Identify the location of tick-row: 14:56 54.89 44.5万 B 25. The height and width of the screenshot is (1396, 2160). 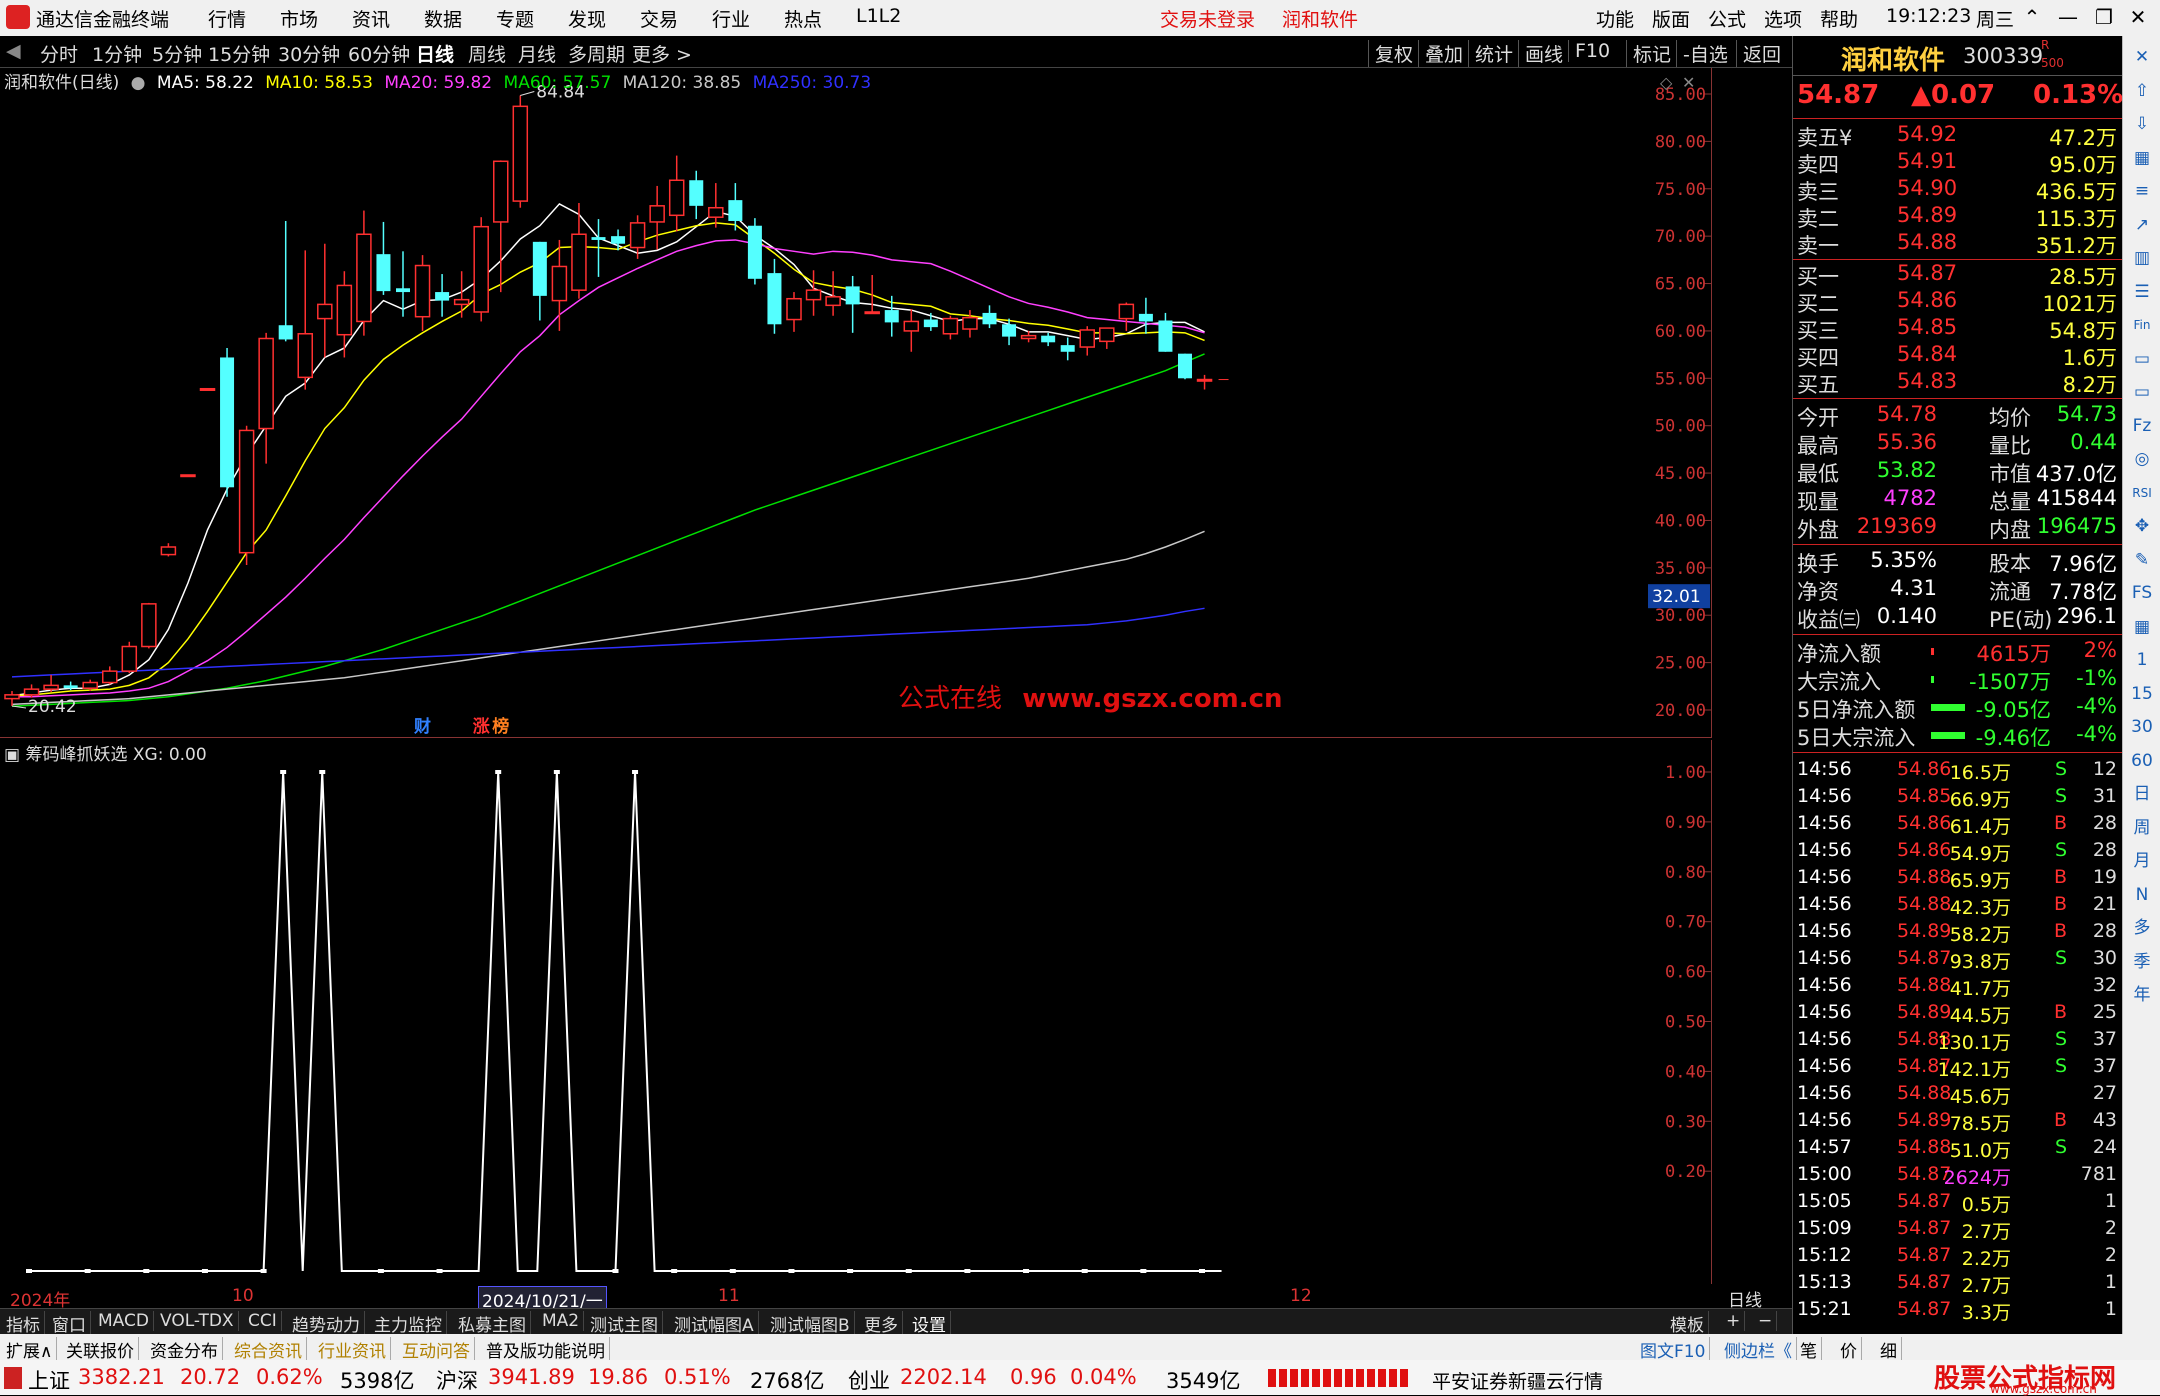
(1958, 1014).